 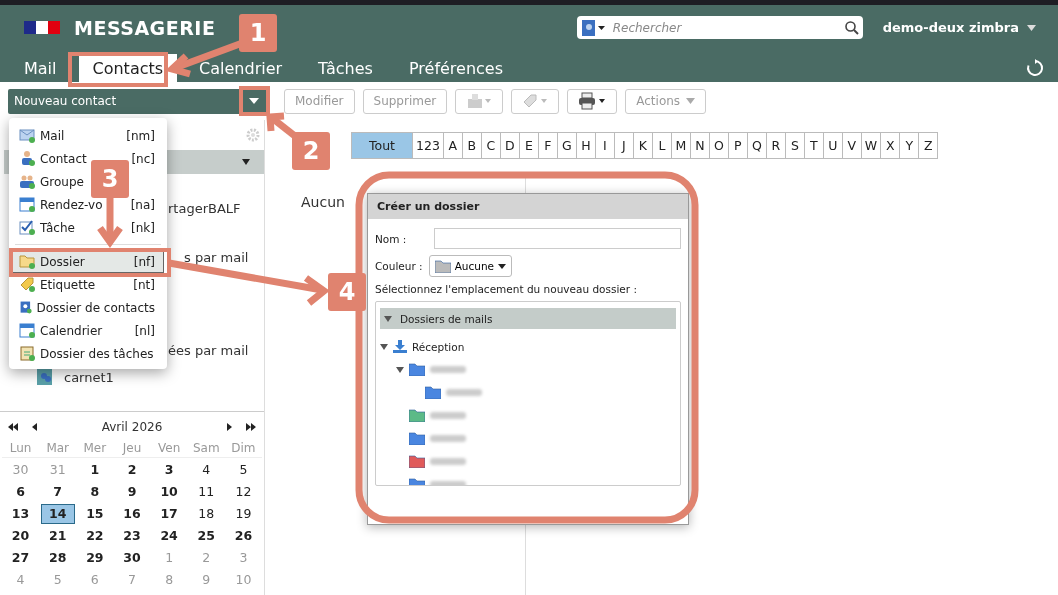 I want to click on calendar-day: 4, so click(x=206, y=470).